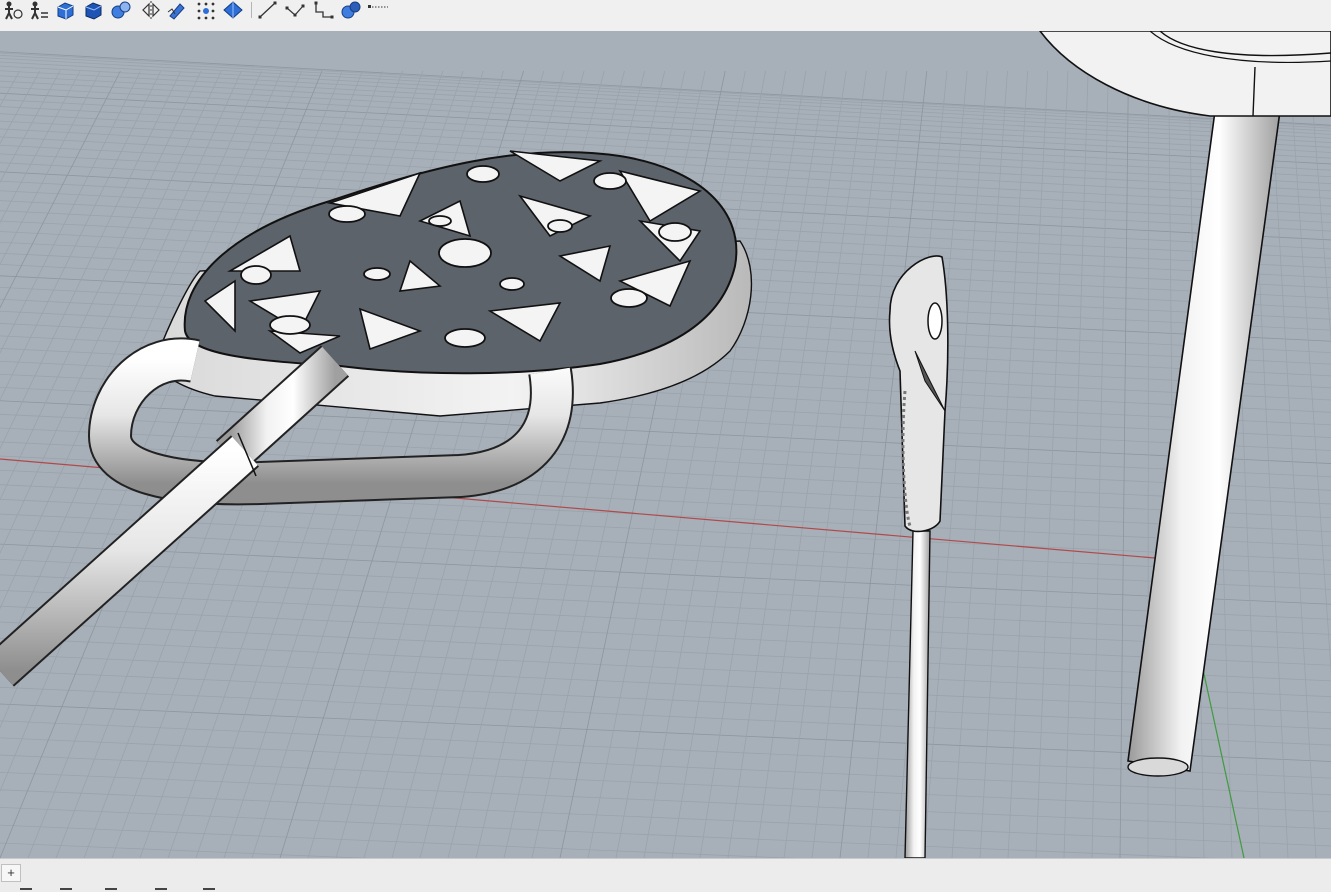 This screenshot has height=892, width=1331. Describe the element at coordinates (94, 10) in the screenshot. I see `shaded-box-icon` at that location.